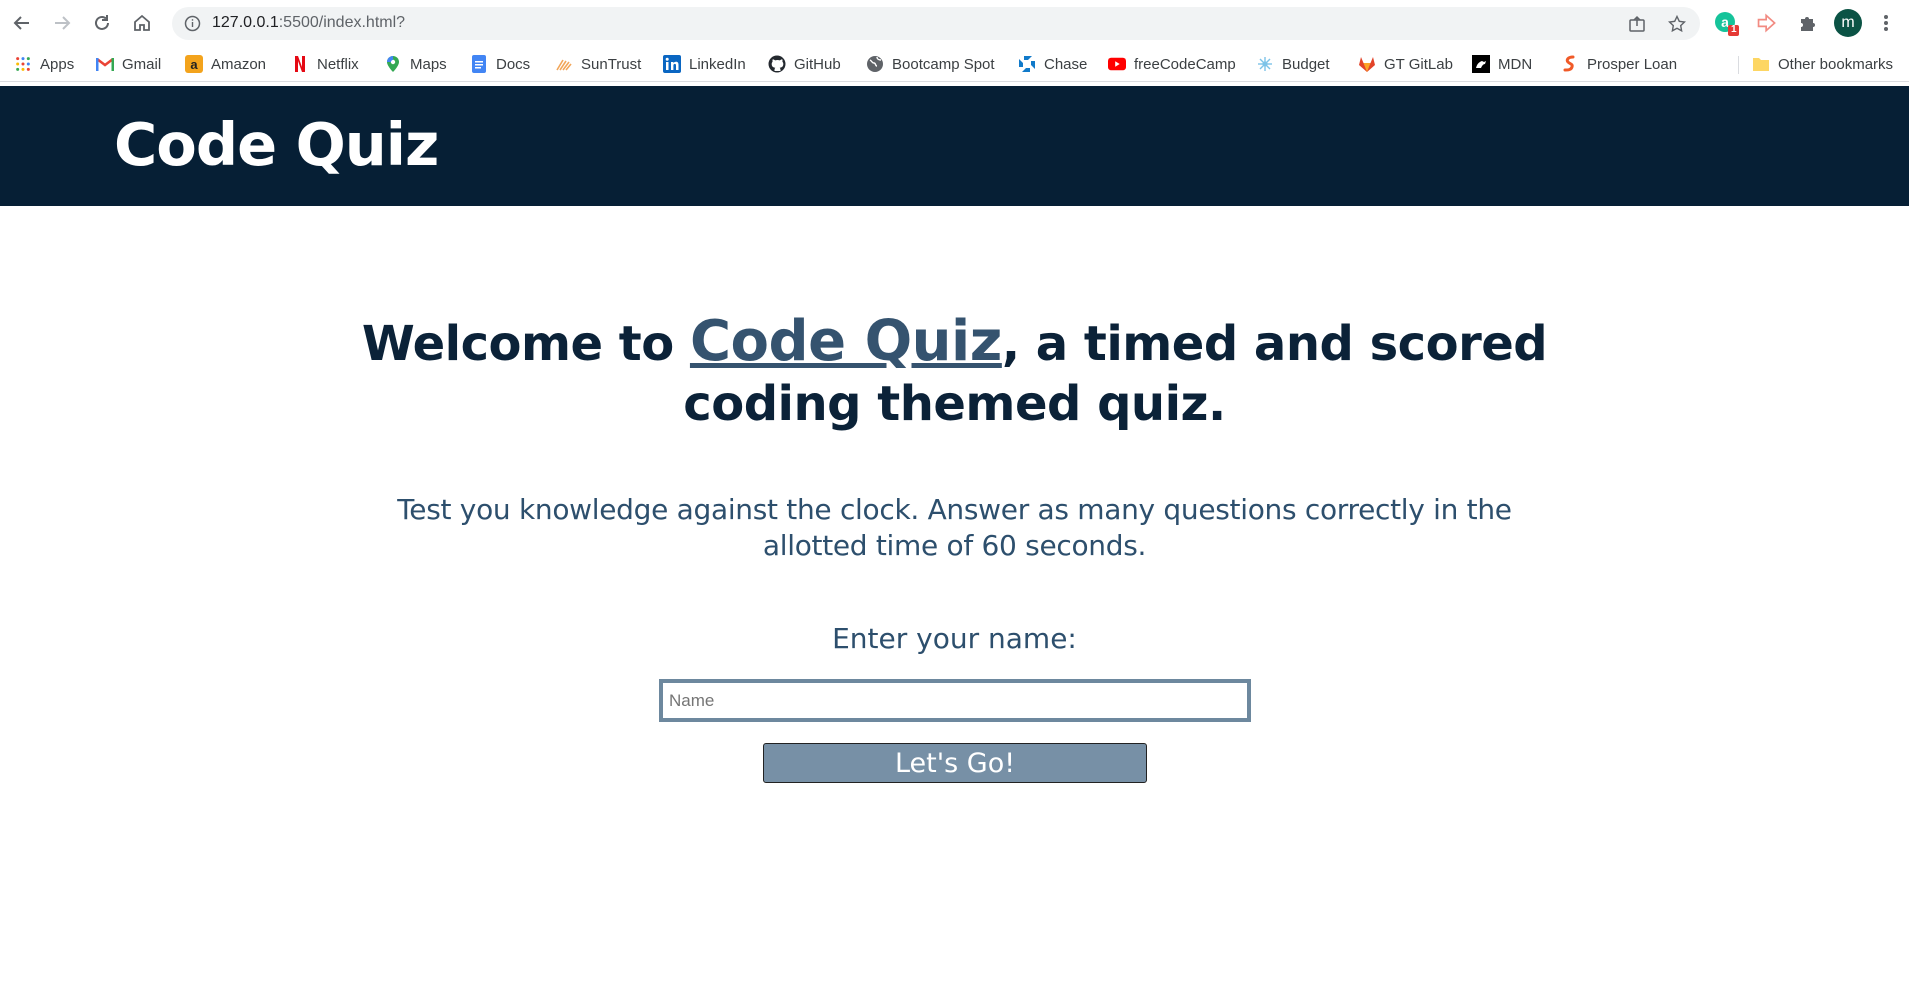  I want to click on bookmark-apps: Apps, so click(44, 64).